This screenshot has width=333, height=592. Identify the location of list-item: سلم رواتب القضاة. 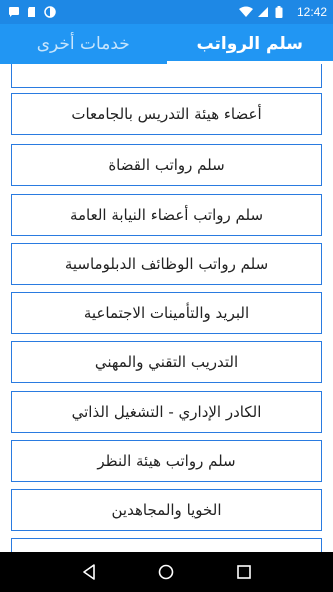
(166, 165).